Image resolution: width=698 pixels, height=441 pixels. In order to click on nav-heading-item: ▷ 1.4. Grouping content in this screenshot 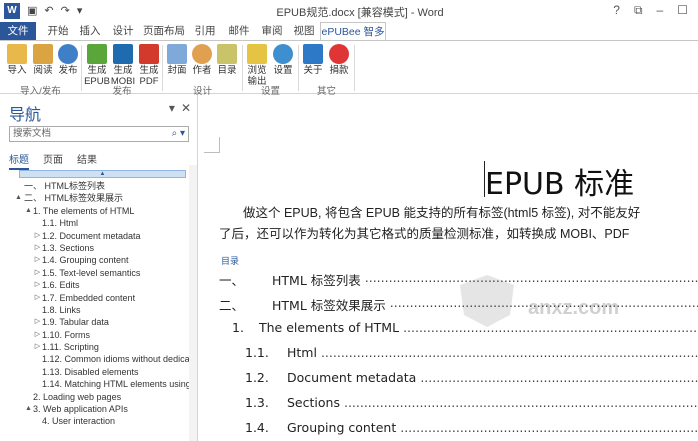, I will do `click(98, 260)`.